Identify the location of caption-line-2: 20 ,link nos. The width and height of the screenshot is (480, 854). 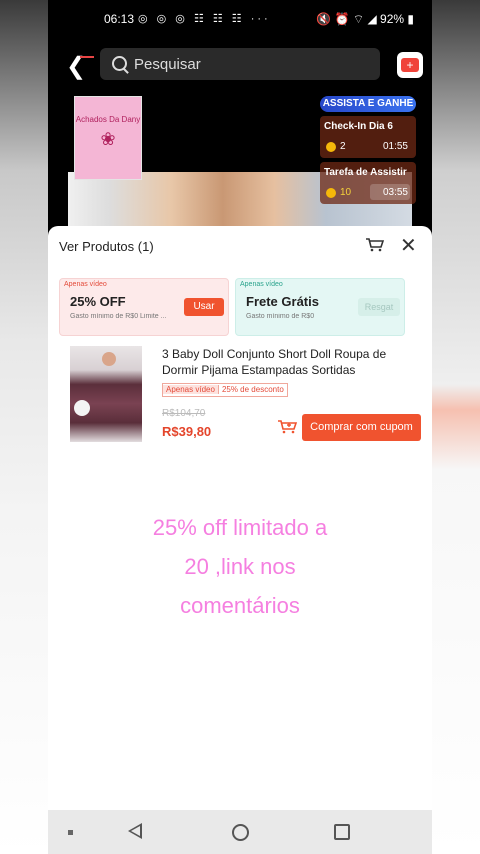
(240, 566).